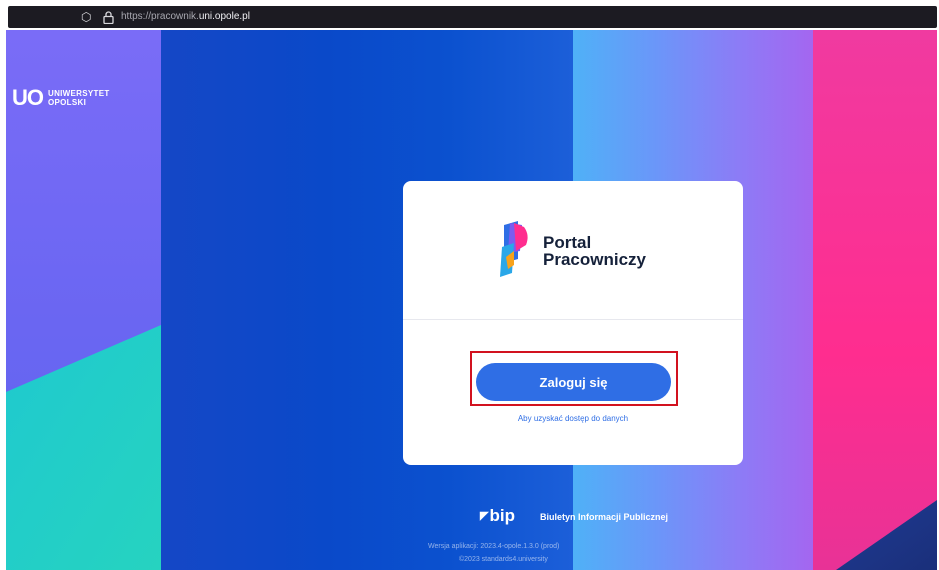 This screenshot has width=939, height=570. What do you see at coordinates (79, 93) in the screenshot?
I see `university-name-line1: UNIWERSYTET` at bounding box center [79, 93].